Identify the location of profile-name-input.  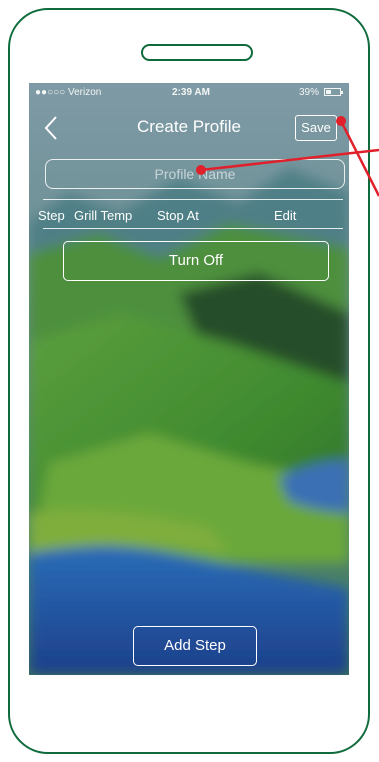
(195, 174).